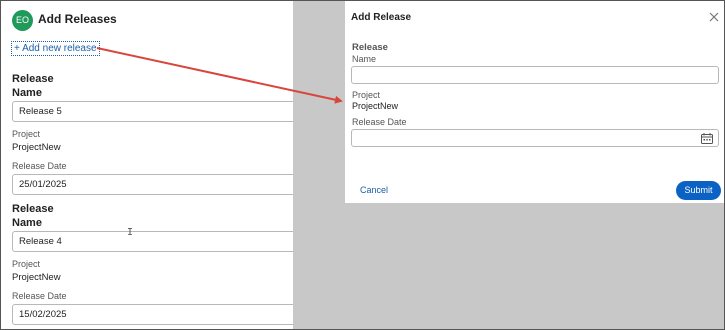  What do you see at coordinates (162, 314) in the screenshot?
I see `release-date-input: 15/02/2025` at bounding box center [162, 314].